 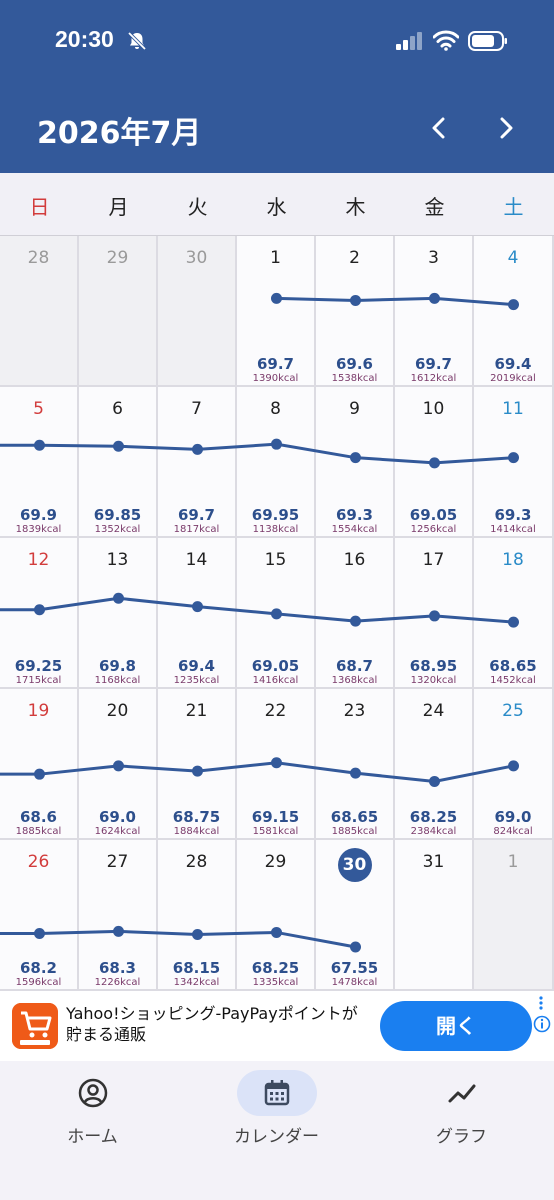 I want to click on next-month-button, so click(x=506, y=128).